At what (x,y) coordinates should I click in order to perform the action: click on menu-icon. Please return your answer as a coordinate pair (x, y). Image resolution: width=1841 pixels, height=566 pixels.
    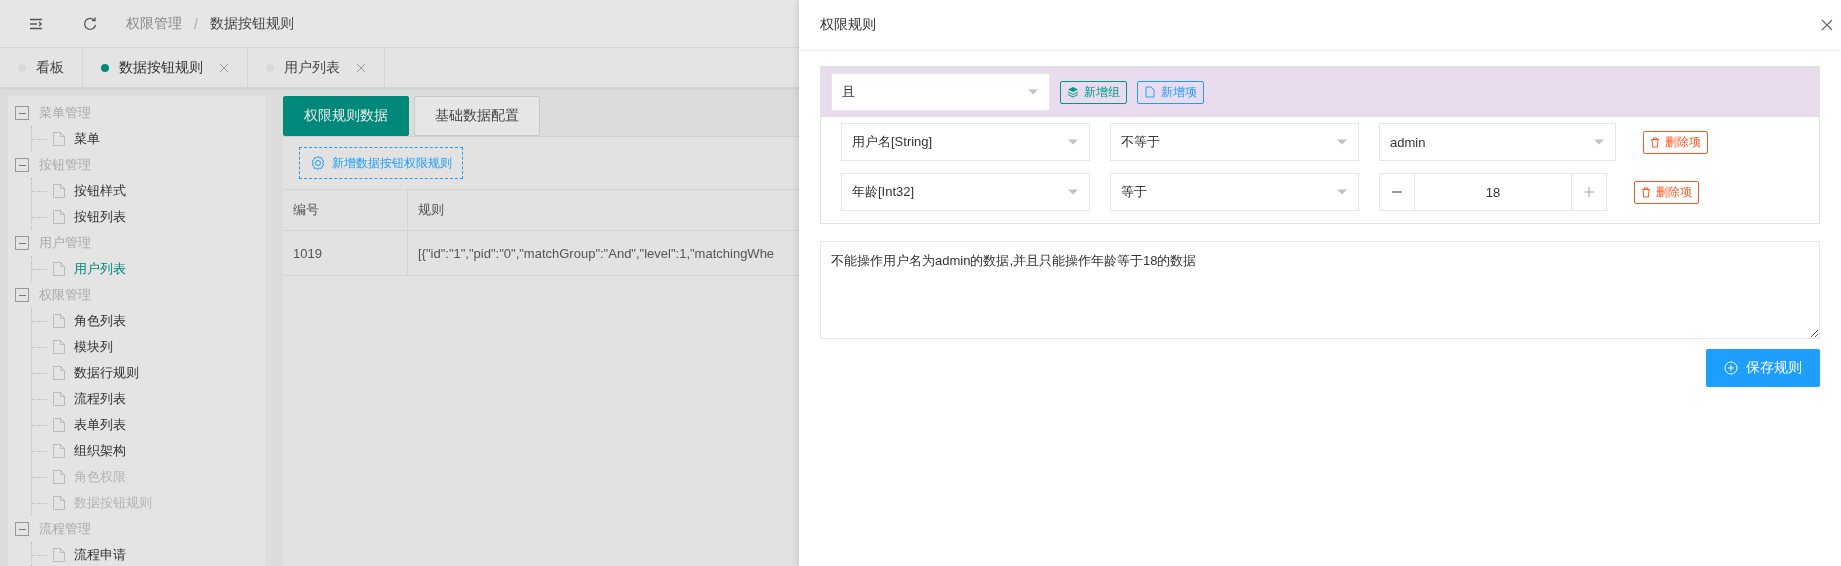
    Looking at the image, I should click on (36, 23).